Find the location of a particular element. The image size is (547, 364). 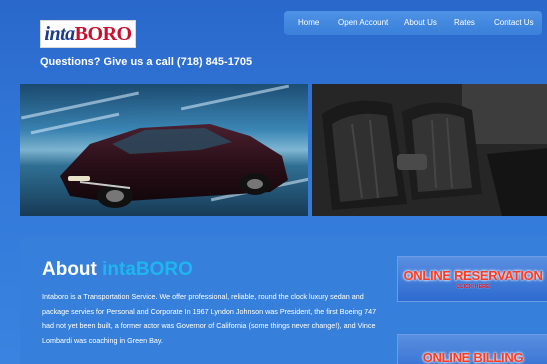

online-billing-button: ONLINE BILLING is located at coordinates (472, 349).